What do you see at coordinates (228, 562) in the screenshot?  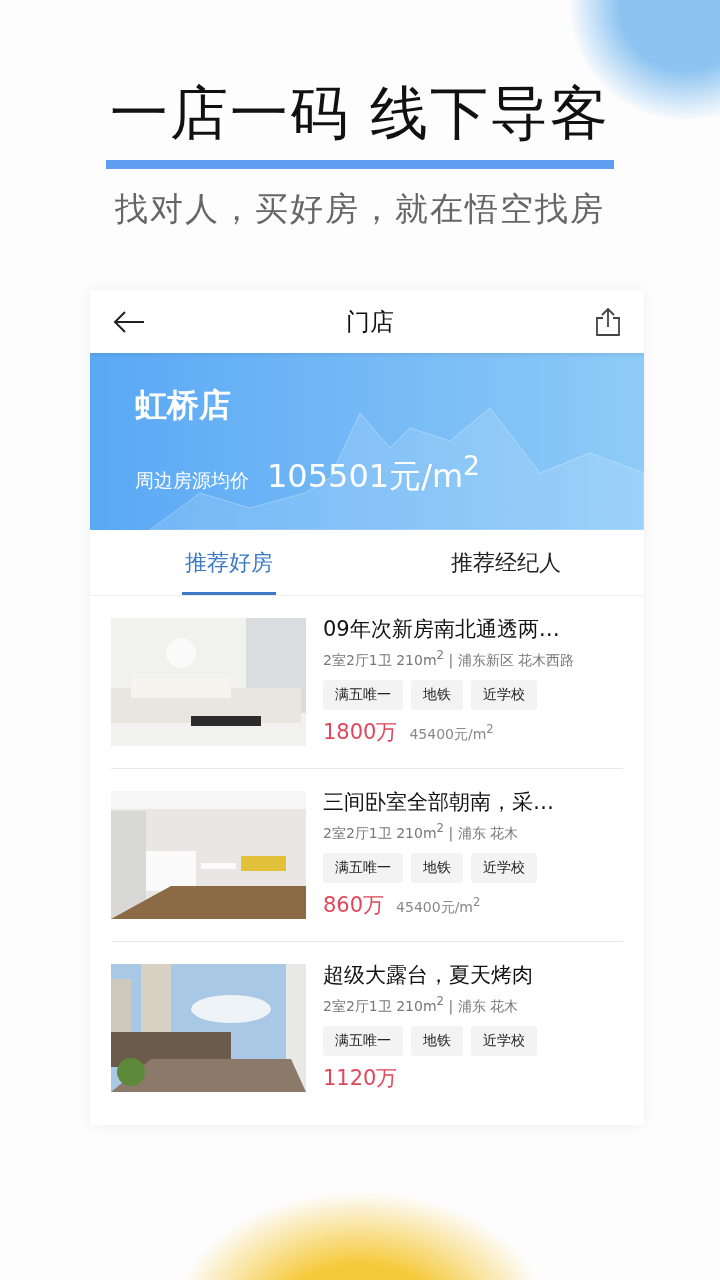 I see `tab: 推荐好房` at bounding box center [228, 562].